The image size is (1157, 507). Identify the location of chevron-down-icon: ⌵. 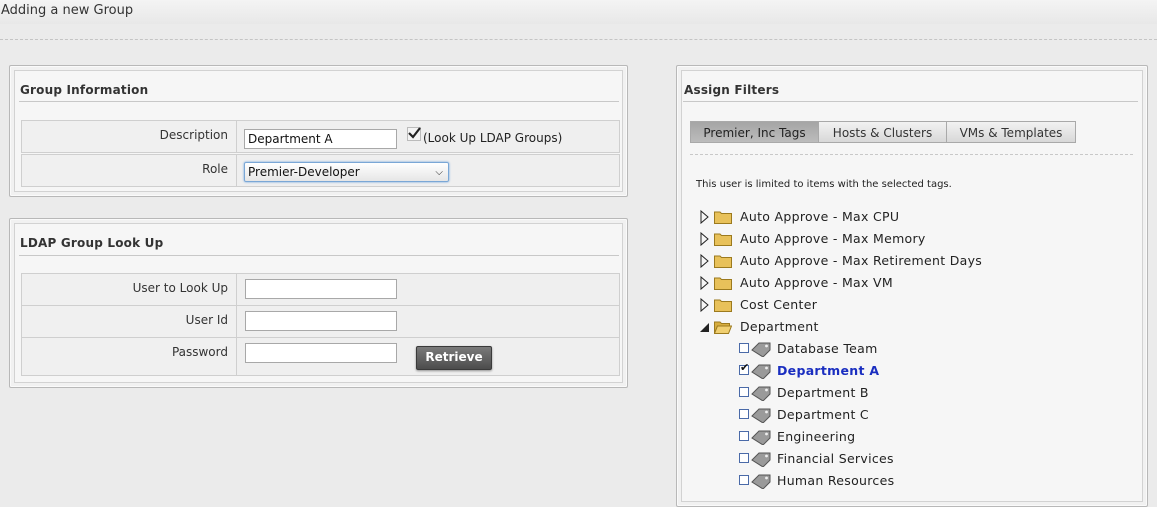
(439, 172).